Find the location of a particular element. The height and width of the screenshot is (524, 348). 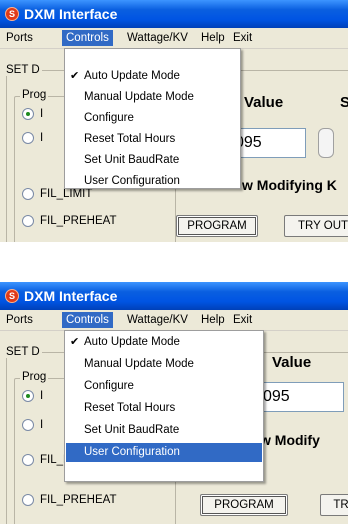

try-out-button: TR is located at coordinates (334, 505).